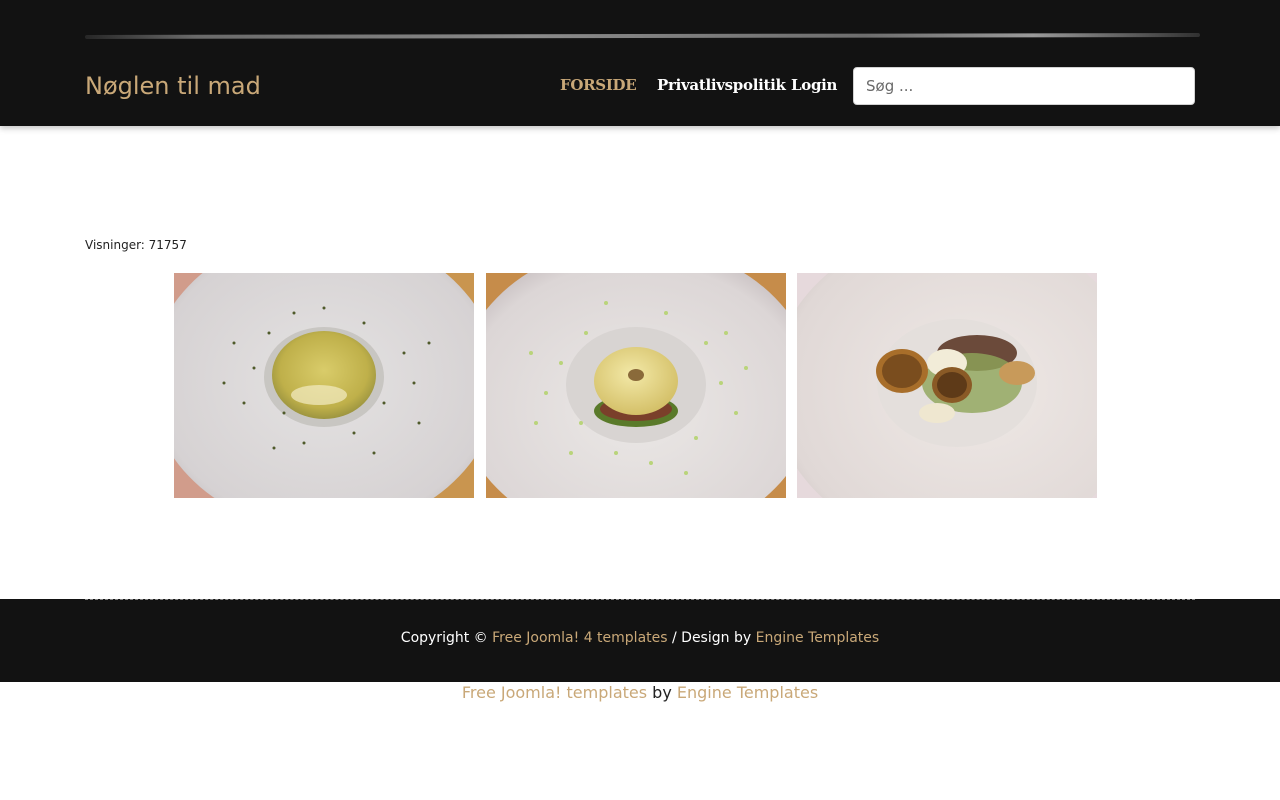 Image resolution: width=1280 pixels, height=800 pixels. Describe the element at coordinates (818, 638) in the screenshot. I see `footer-link-engine-templates: Engine Templates` at that location.